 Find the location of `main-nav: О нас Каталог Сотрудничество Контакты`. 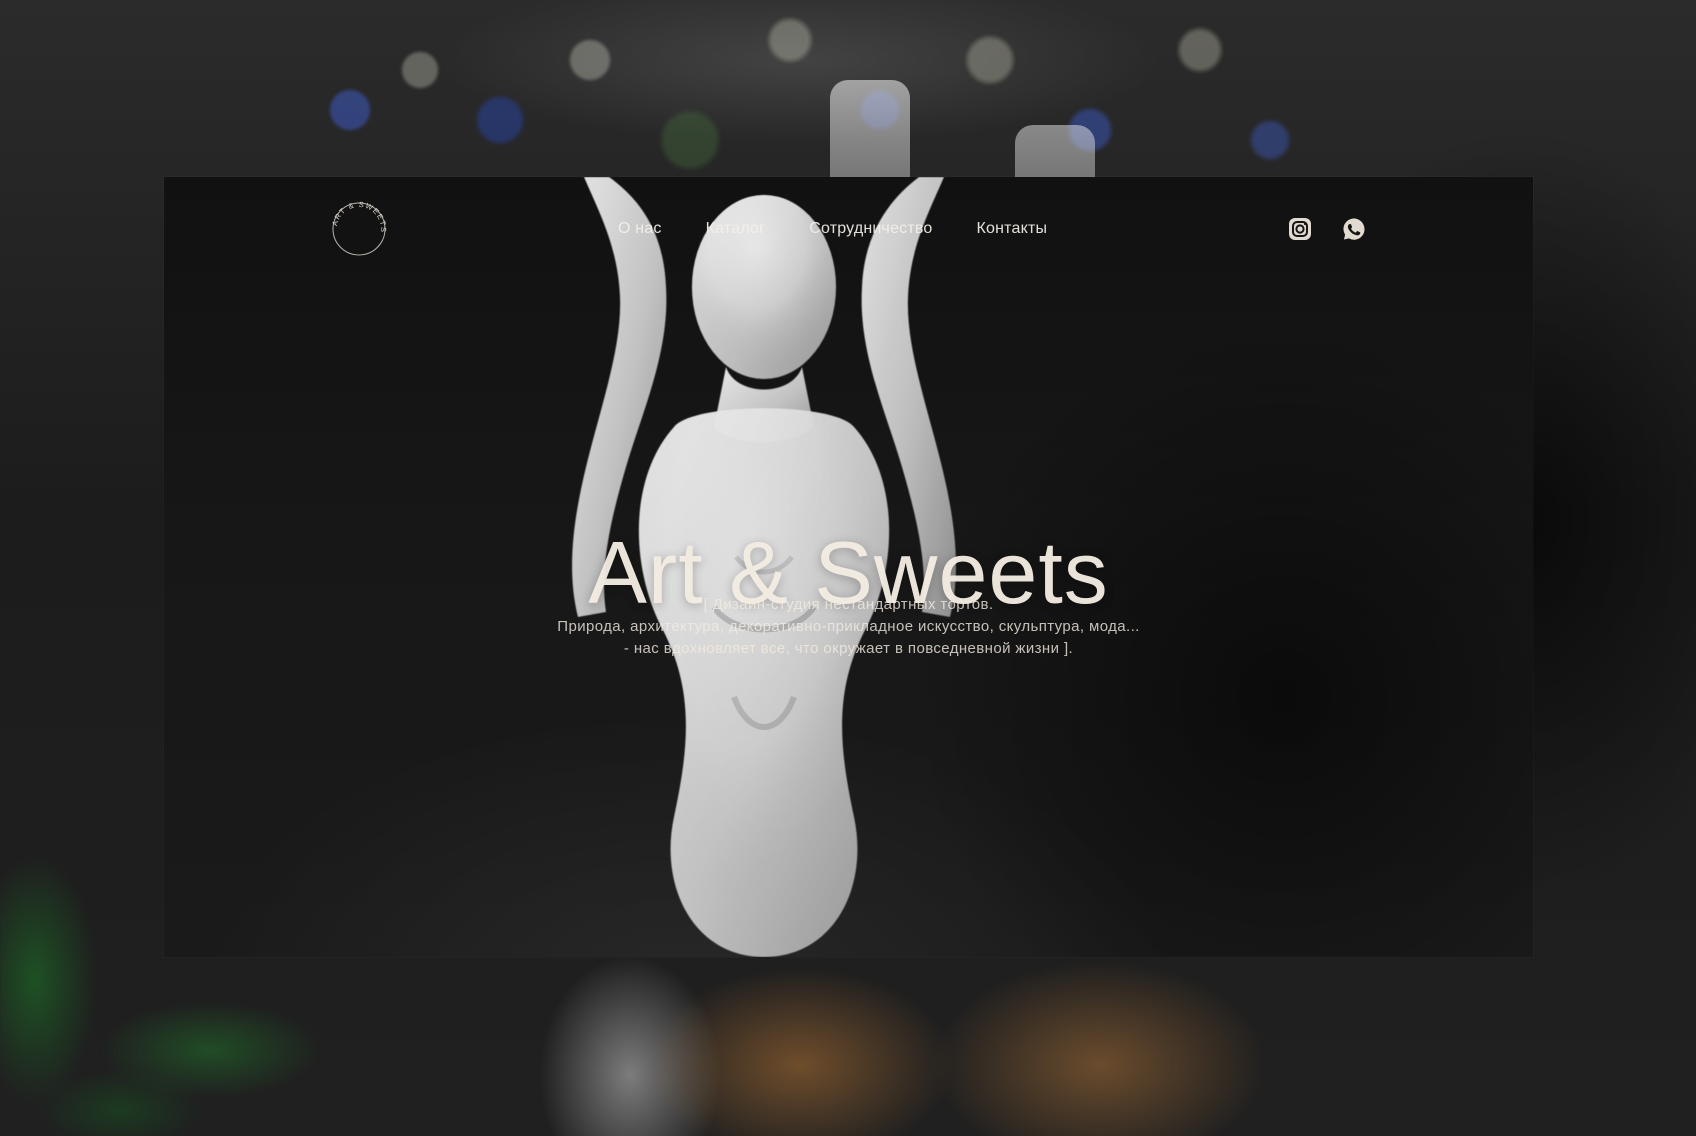

main-nav: О нас Каталог Сотрудничество Контакты is located at coordinates (832, 229).